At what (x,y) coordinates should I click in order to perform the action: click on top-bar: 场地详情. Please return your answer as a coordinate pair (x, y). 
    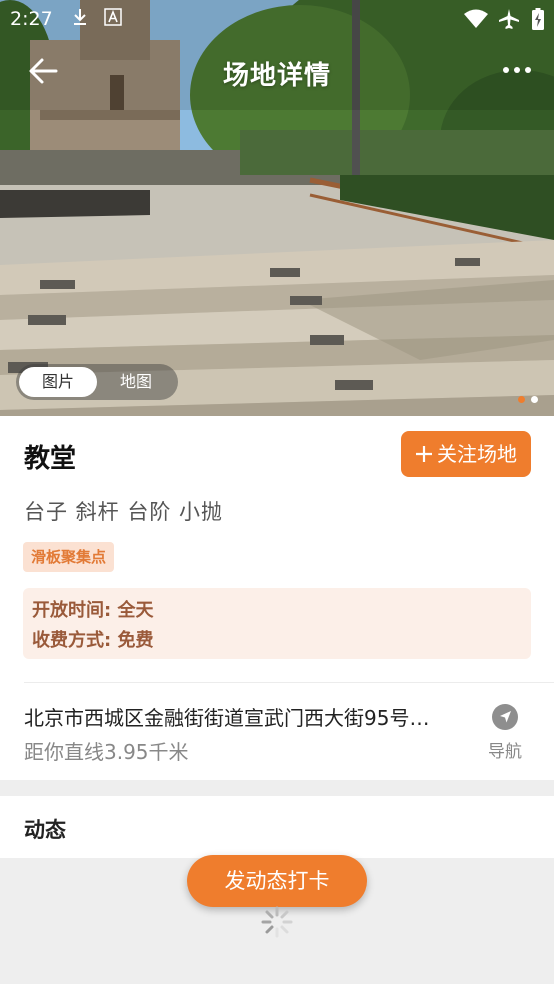
    Looking at the image, I should click on (277, 73).